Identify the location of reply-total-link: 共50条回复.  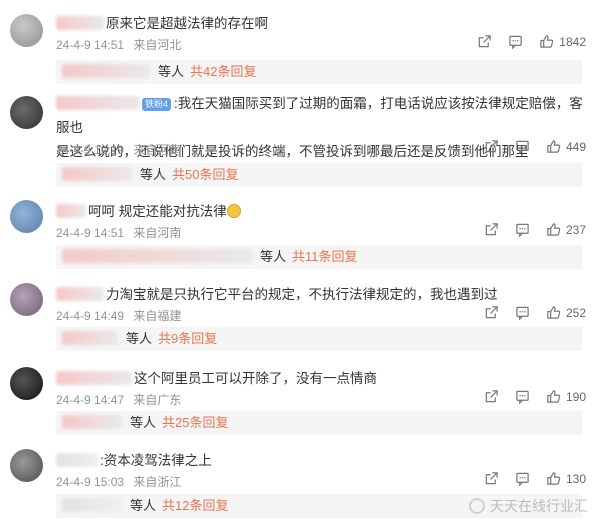
(205, 174).